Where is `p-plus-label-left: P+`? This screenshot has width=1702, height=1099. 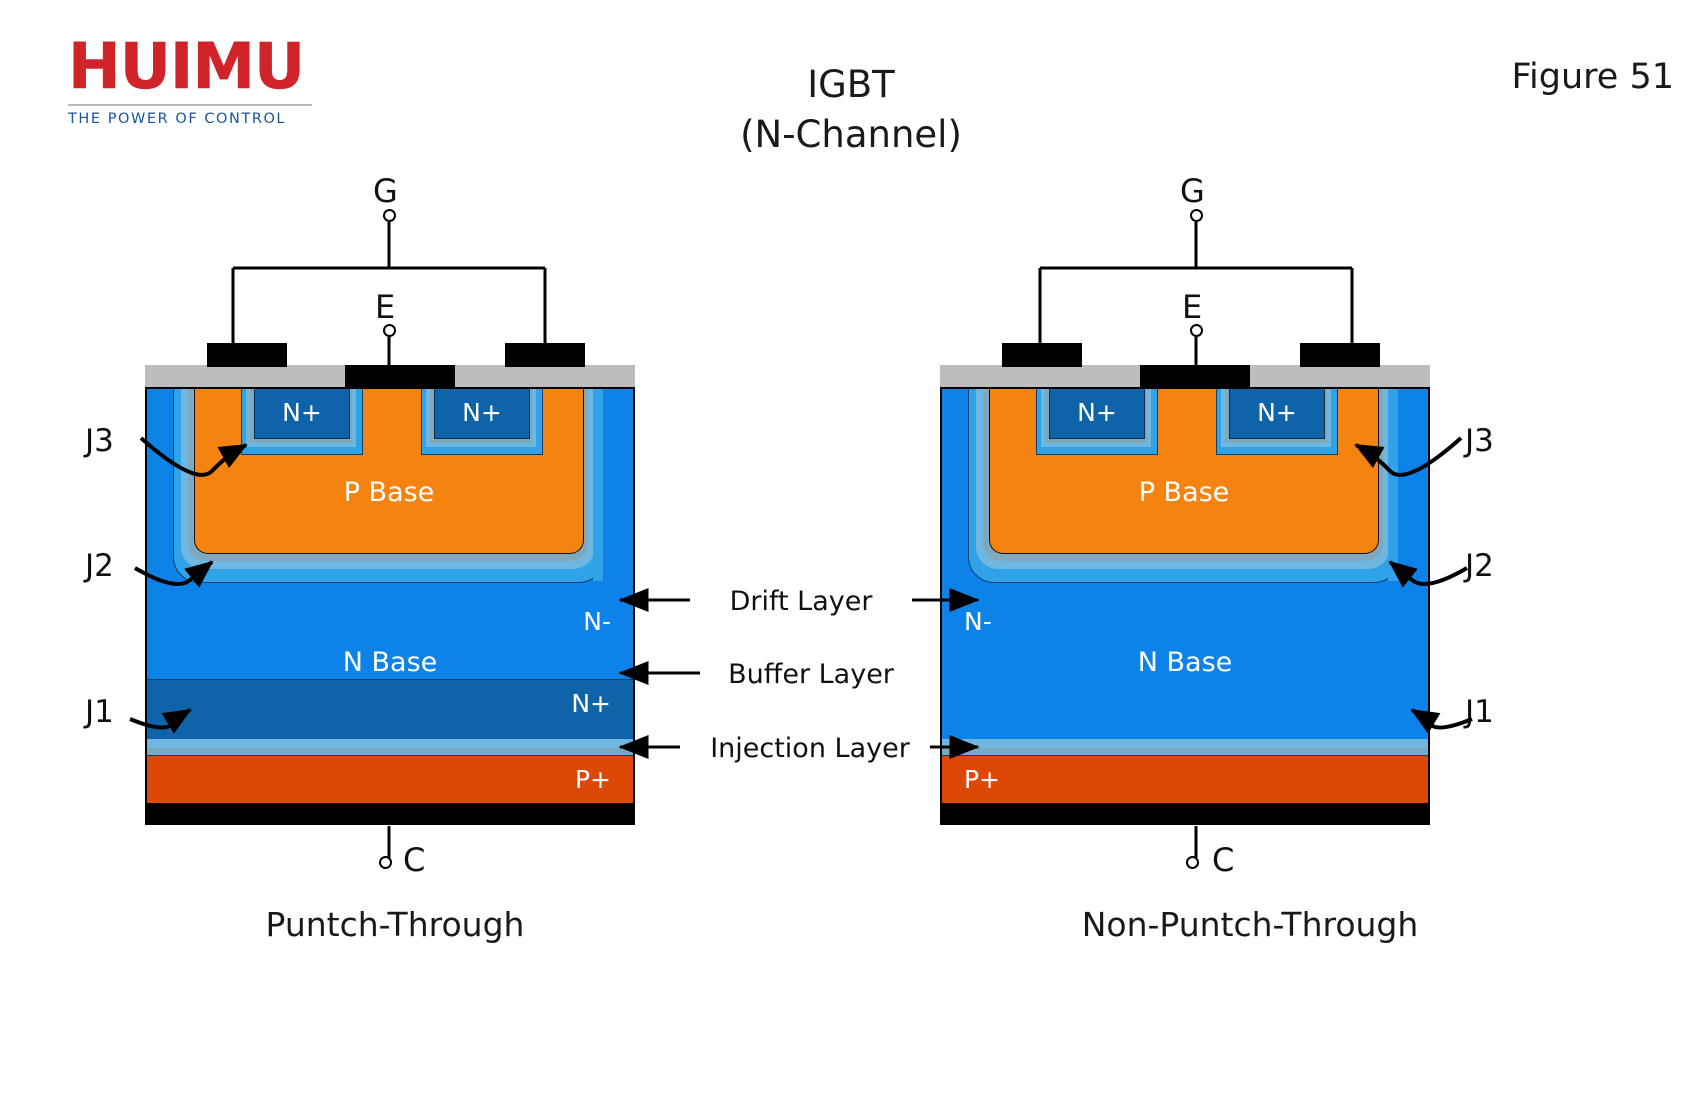
p-plus-label-left: P+ is located at coordinates (592, 779).